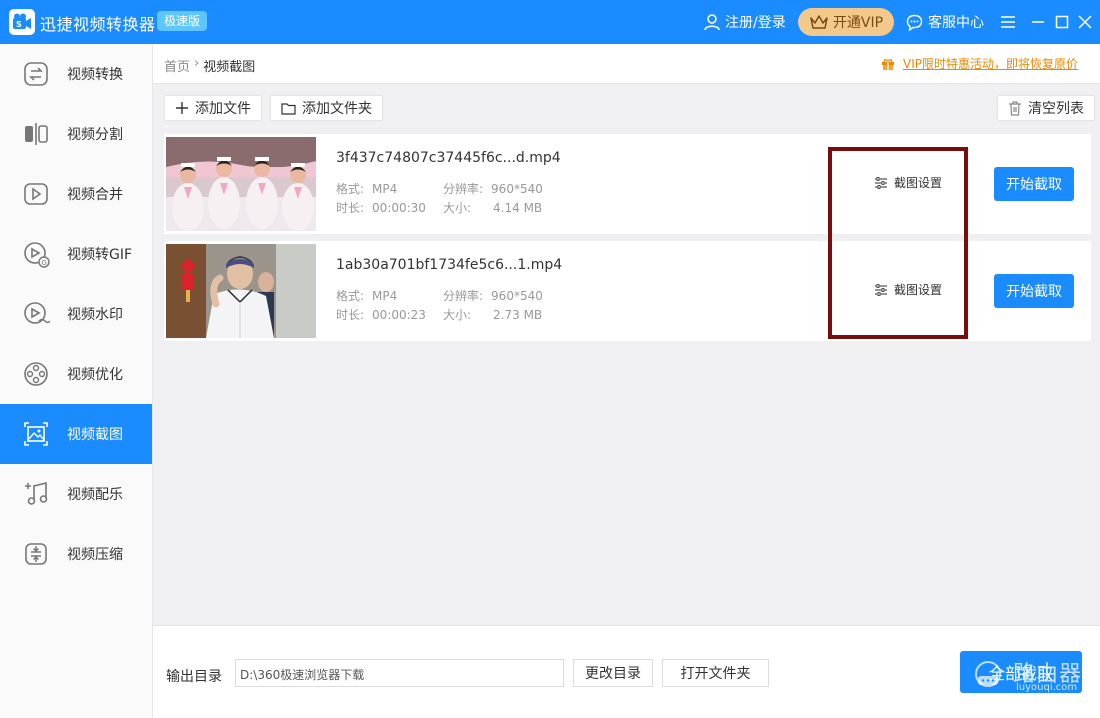 The width and height of the screenshot is (1100, 718). I want to click on music-icon, so click(36, 494).